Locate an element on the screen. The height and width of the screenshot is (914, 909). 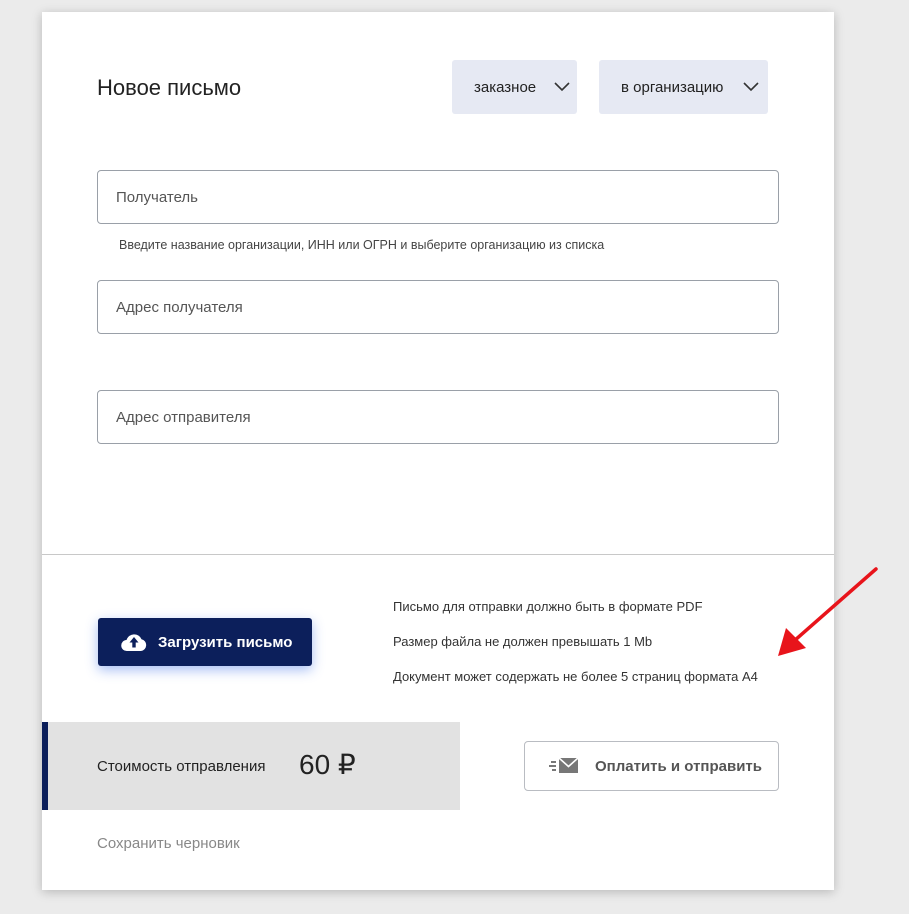
page-title: Новое письмо is located at coordinates (169, 87).